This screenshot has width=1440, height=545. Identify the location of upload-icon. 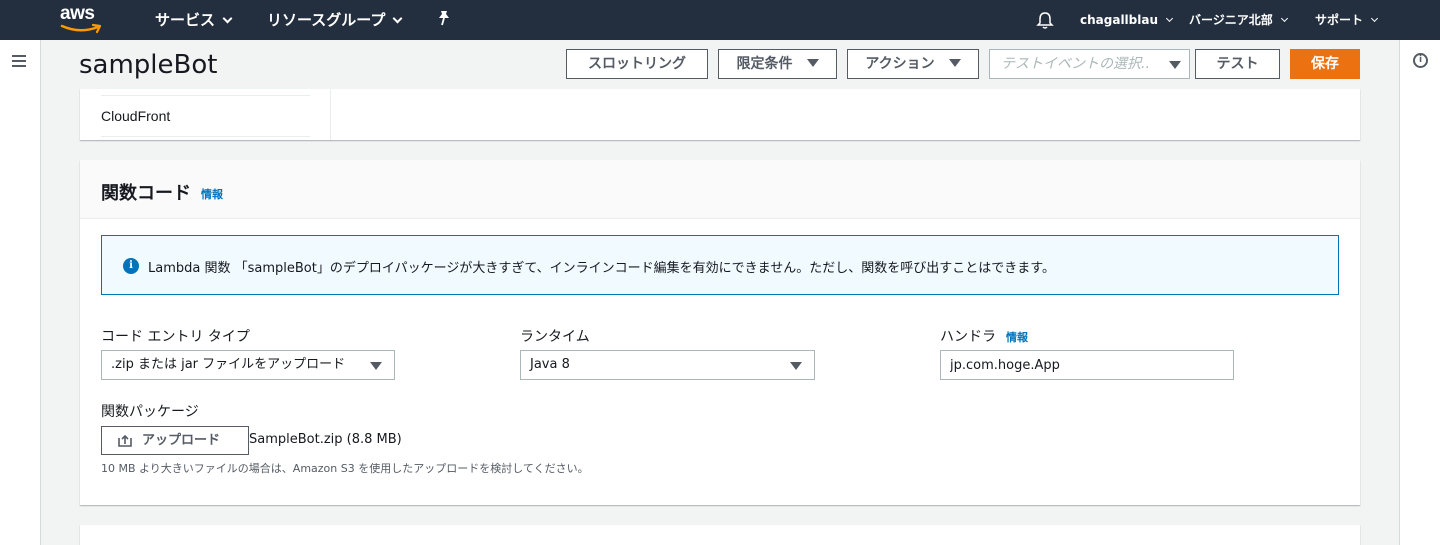
(125, 440).